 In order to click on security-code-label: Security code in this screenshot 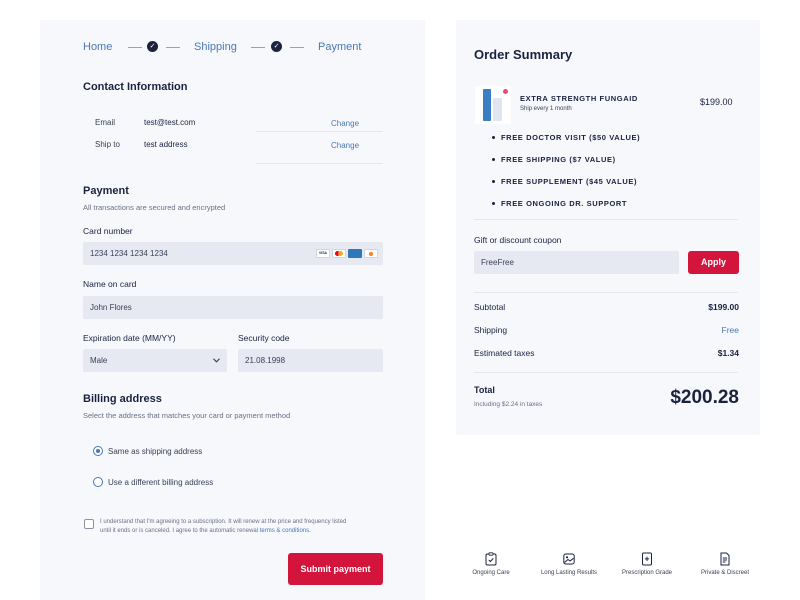, I will do `click(264, 338)`.